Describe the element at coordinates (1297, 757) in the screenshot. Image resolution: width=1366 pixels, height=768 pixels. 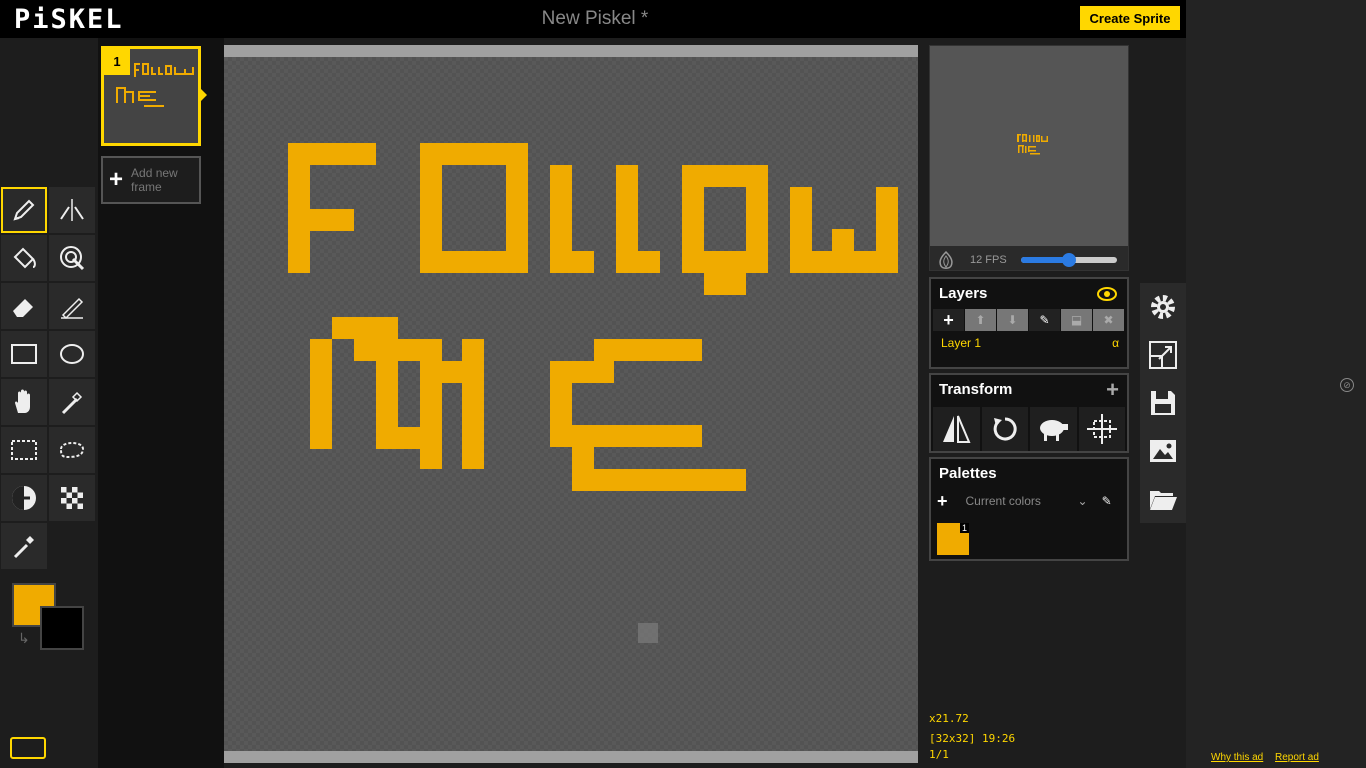
I see `report-ad-link: Report ad` at that location.